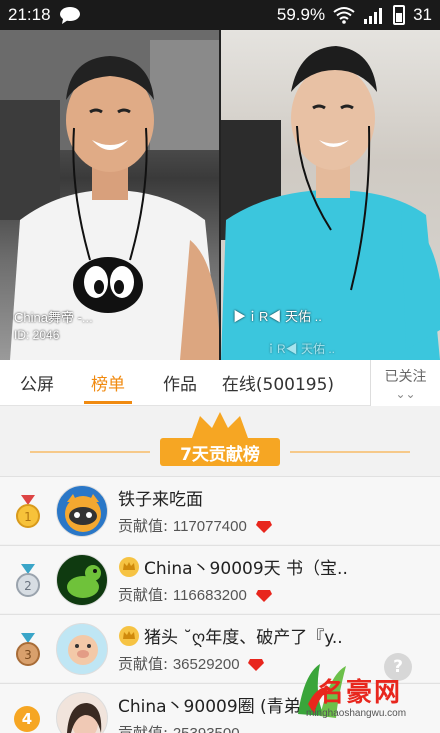 Image resolution: width=440 pixels, height=733 pixels. Describe the element at coordinates (220, 15) in the screenshot. I see `status-bar: 21:18 59.9% 31` at that location.